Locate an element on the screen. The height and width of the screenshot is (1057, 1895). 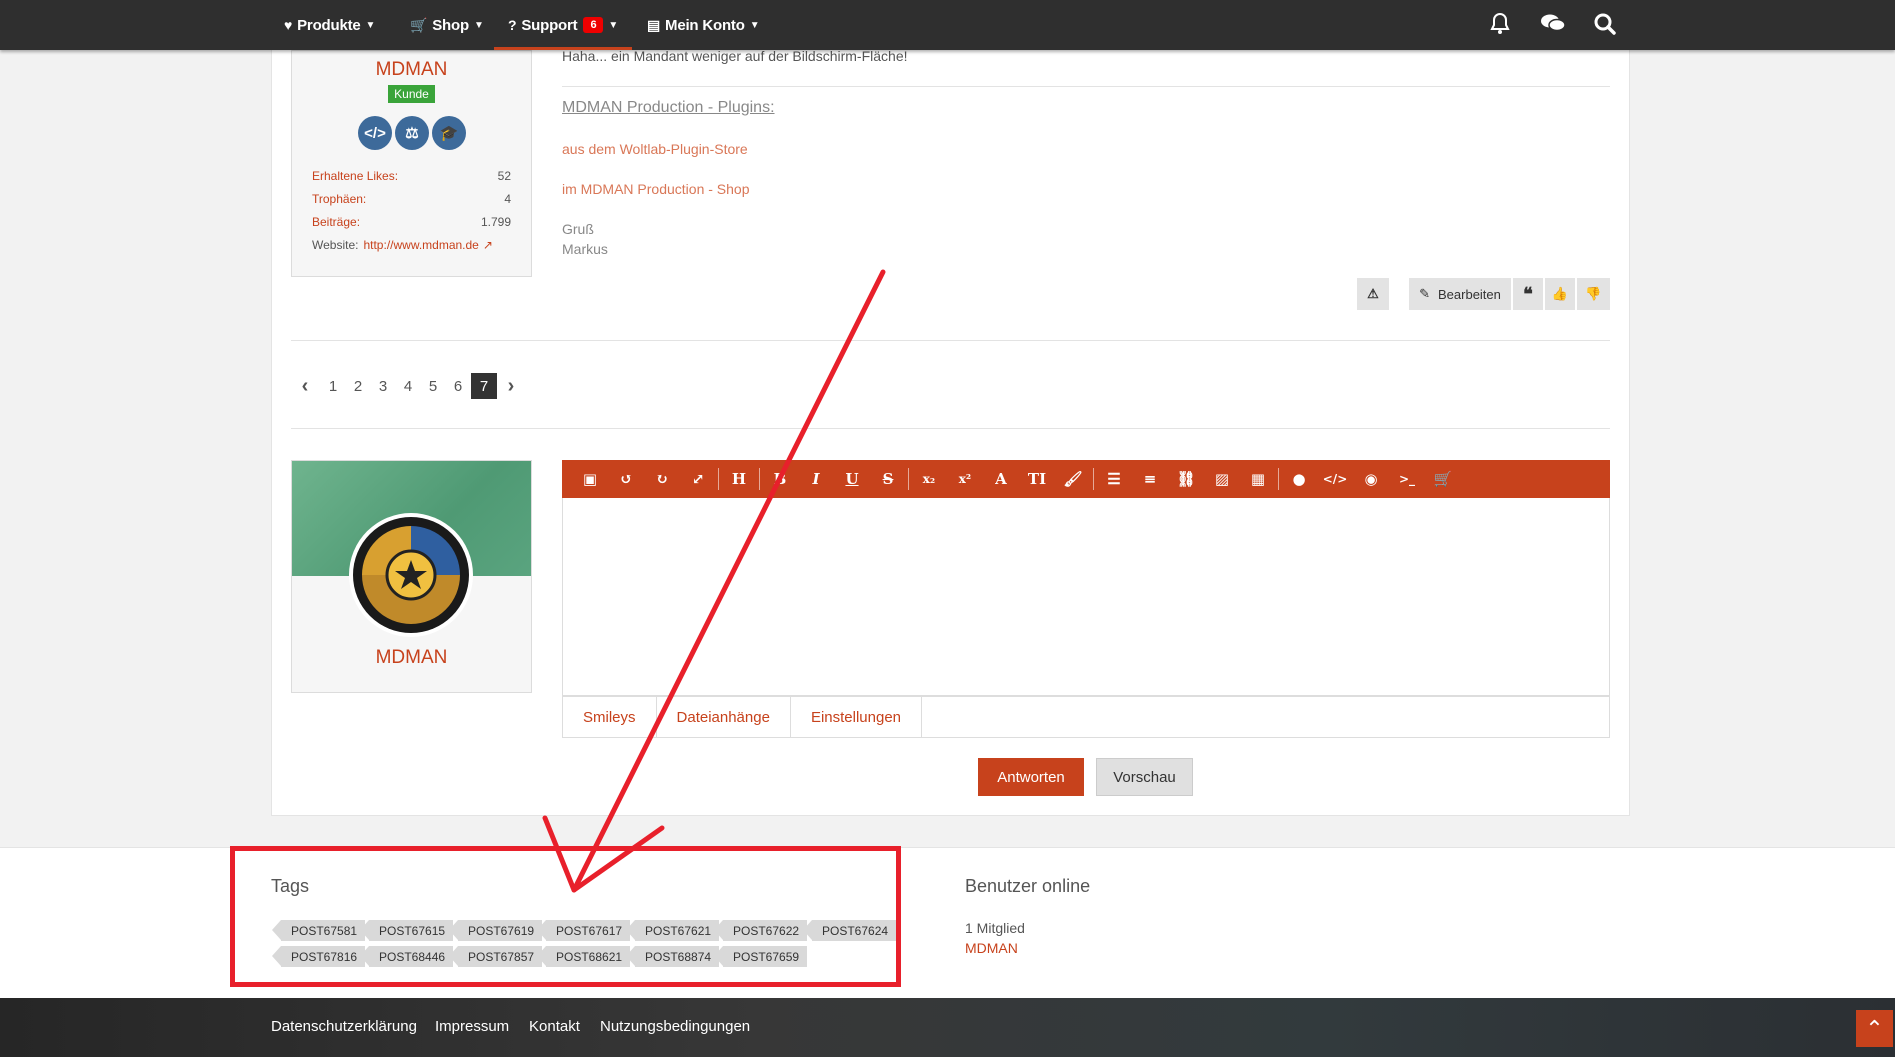
superscript-icon: x² is located at coordinates (965, 479).